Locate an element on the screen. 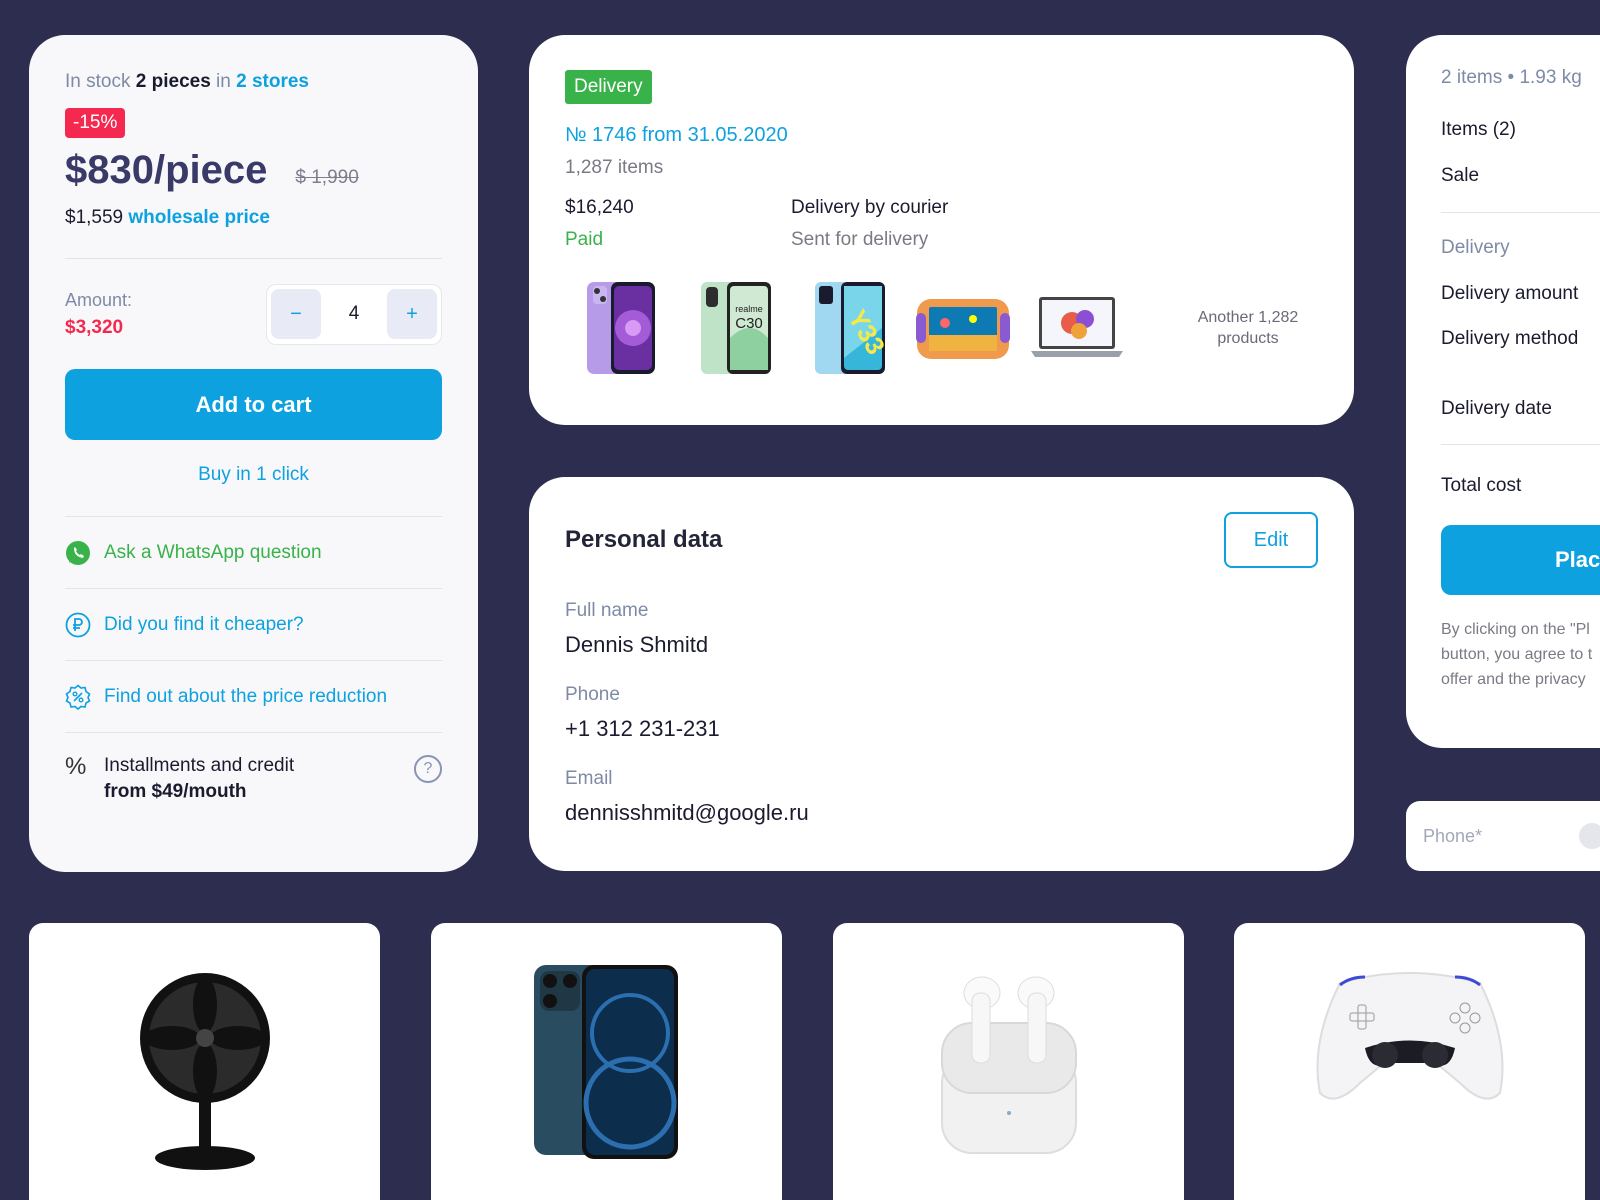  product-thumb-purple-phone is located at coordinates (621, 328).